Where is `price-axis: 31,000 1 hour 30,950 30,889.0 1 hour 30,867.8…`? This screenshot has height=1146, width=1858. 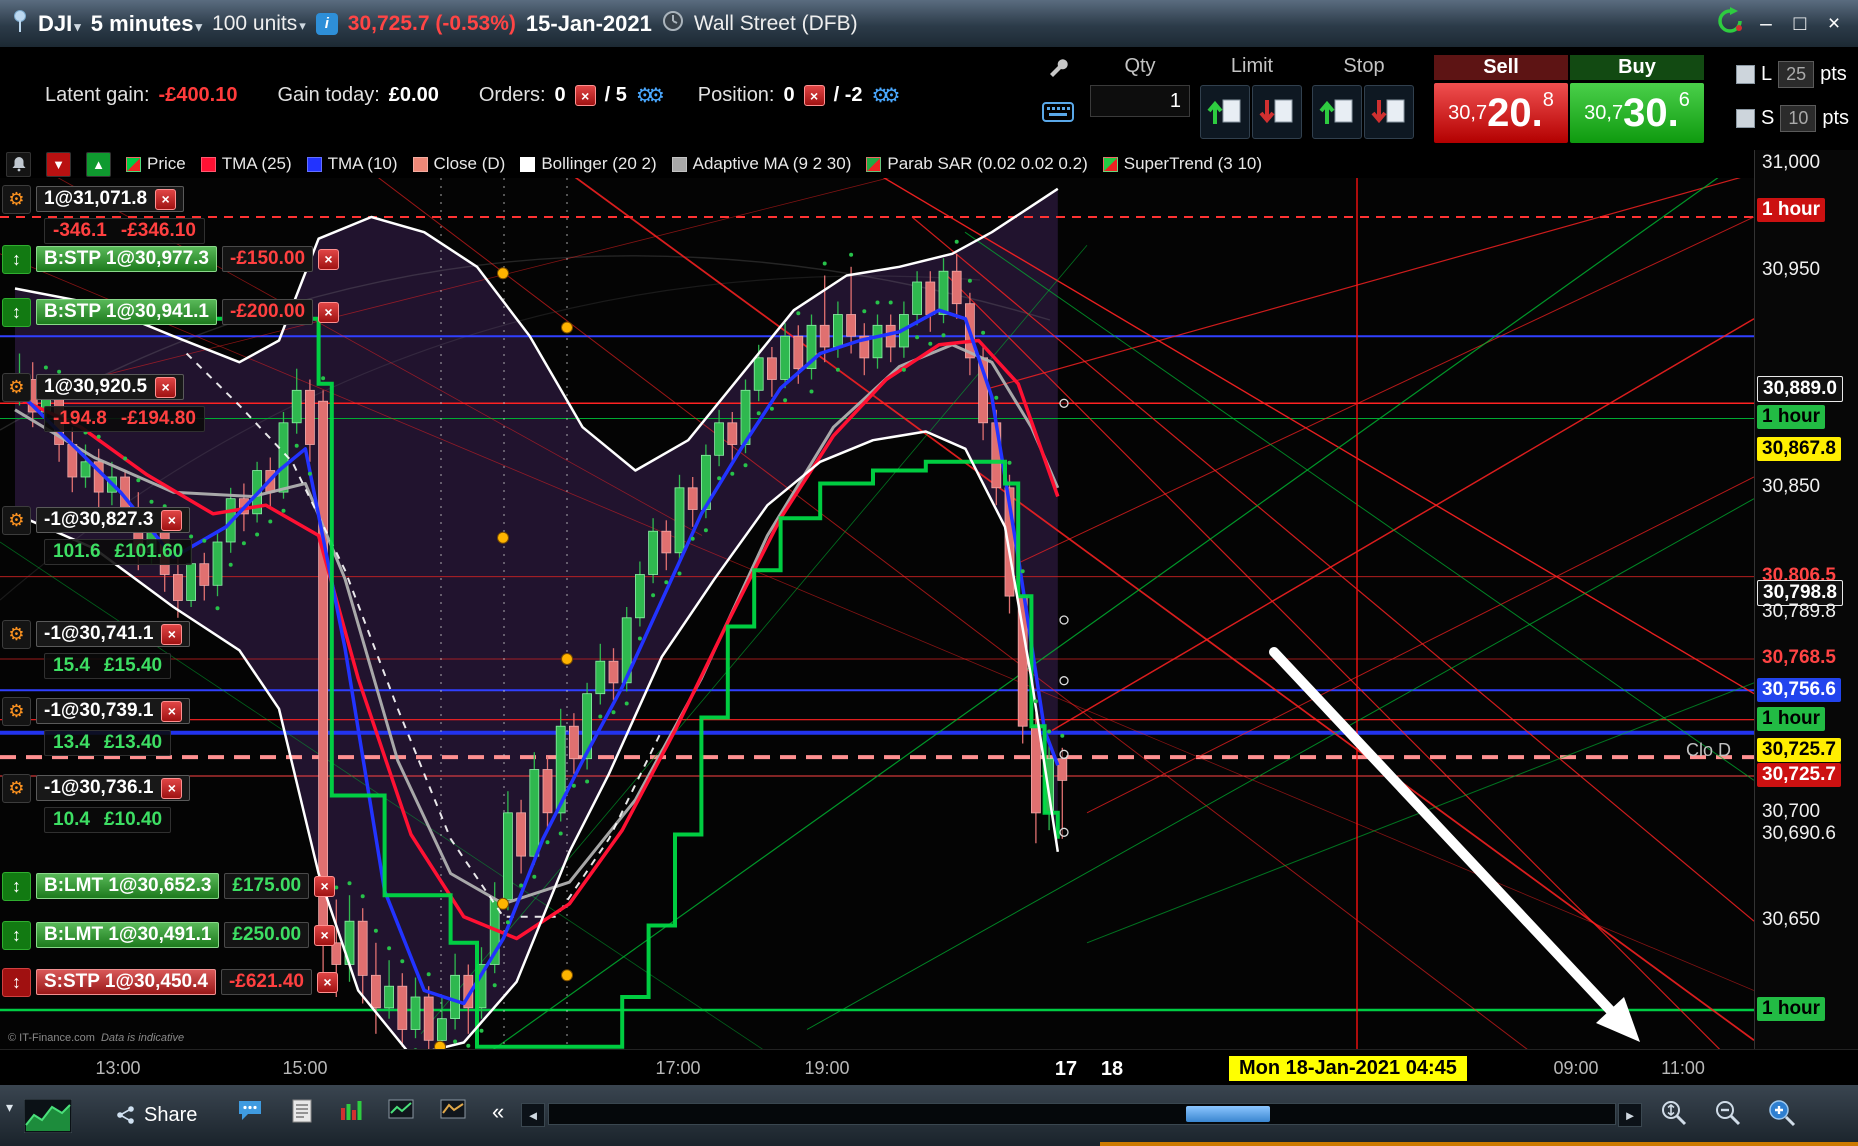
price-axis: 31,000 1 hour 30,950 30,889.0 1 hour 30,867.8… is located at coordinates (1806, 599).